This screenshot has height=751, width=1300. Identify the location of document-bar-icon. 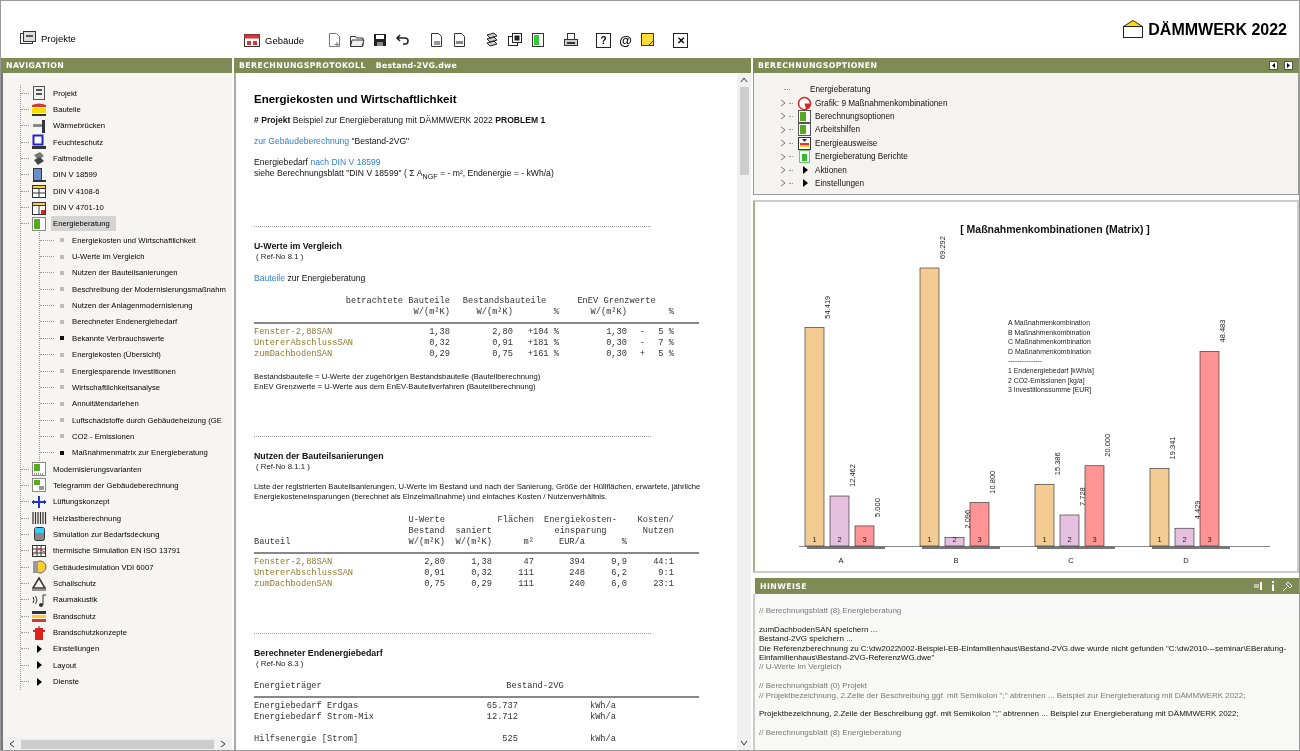
(804, 157).